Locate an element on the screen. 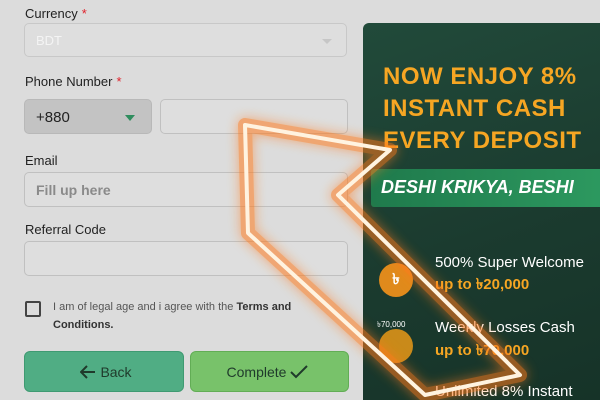 Image resolution: width=600 pixels, height=400 pixels. bonus-2-title: Weekly Losses Cash is located at coordinates (505, 327).